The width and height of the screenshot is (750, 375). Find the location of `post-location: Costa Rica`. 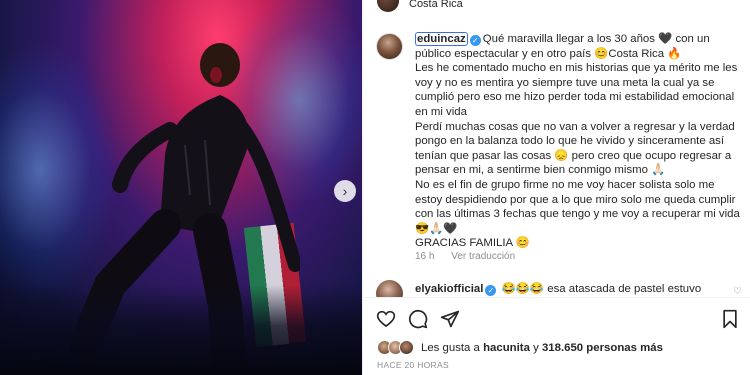

post-location: Costa Rica is located at coordinates (436, 5).